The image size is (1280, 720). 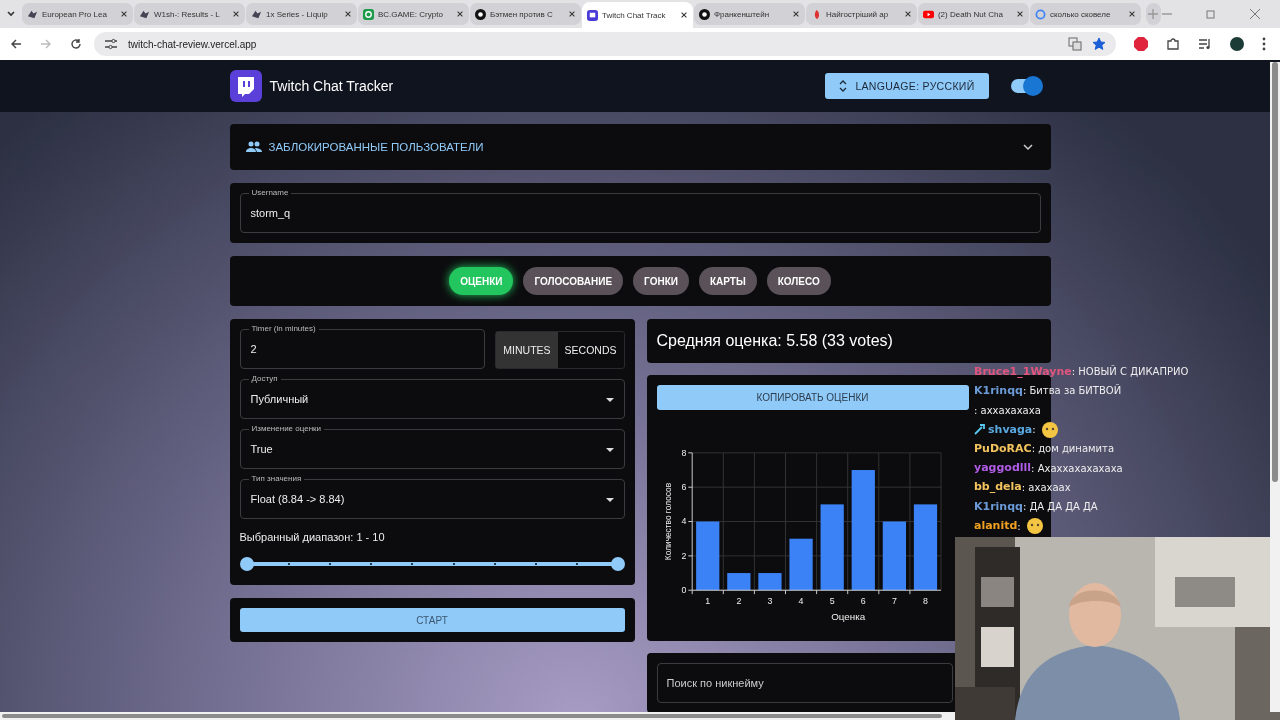 I want to click on browser-tab: Twitch Chat Track, so click(x=637, y=15).